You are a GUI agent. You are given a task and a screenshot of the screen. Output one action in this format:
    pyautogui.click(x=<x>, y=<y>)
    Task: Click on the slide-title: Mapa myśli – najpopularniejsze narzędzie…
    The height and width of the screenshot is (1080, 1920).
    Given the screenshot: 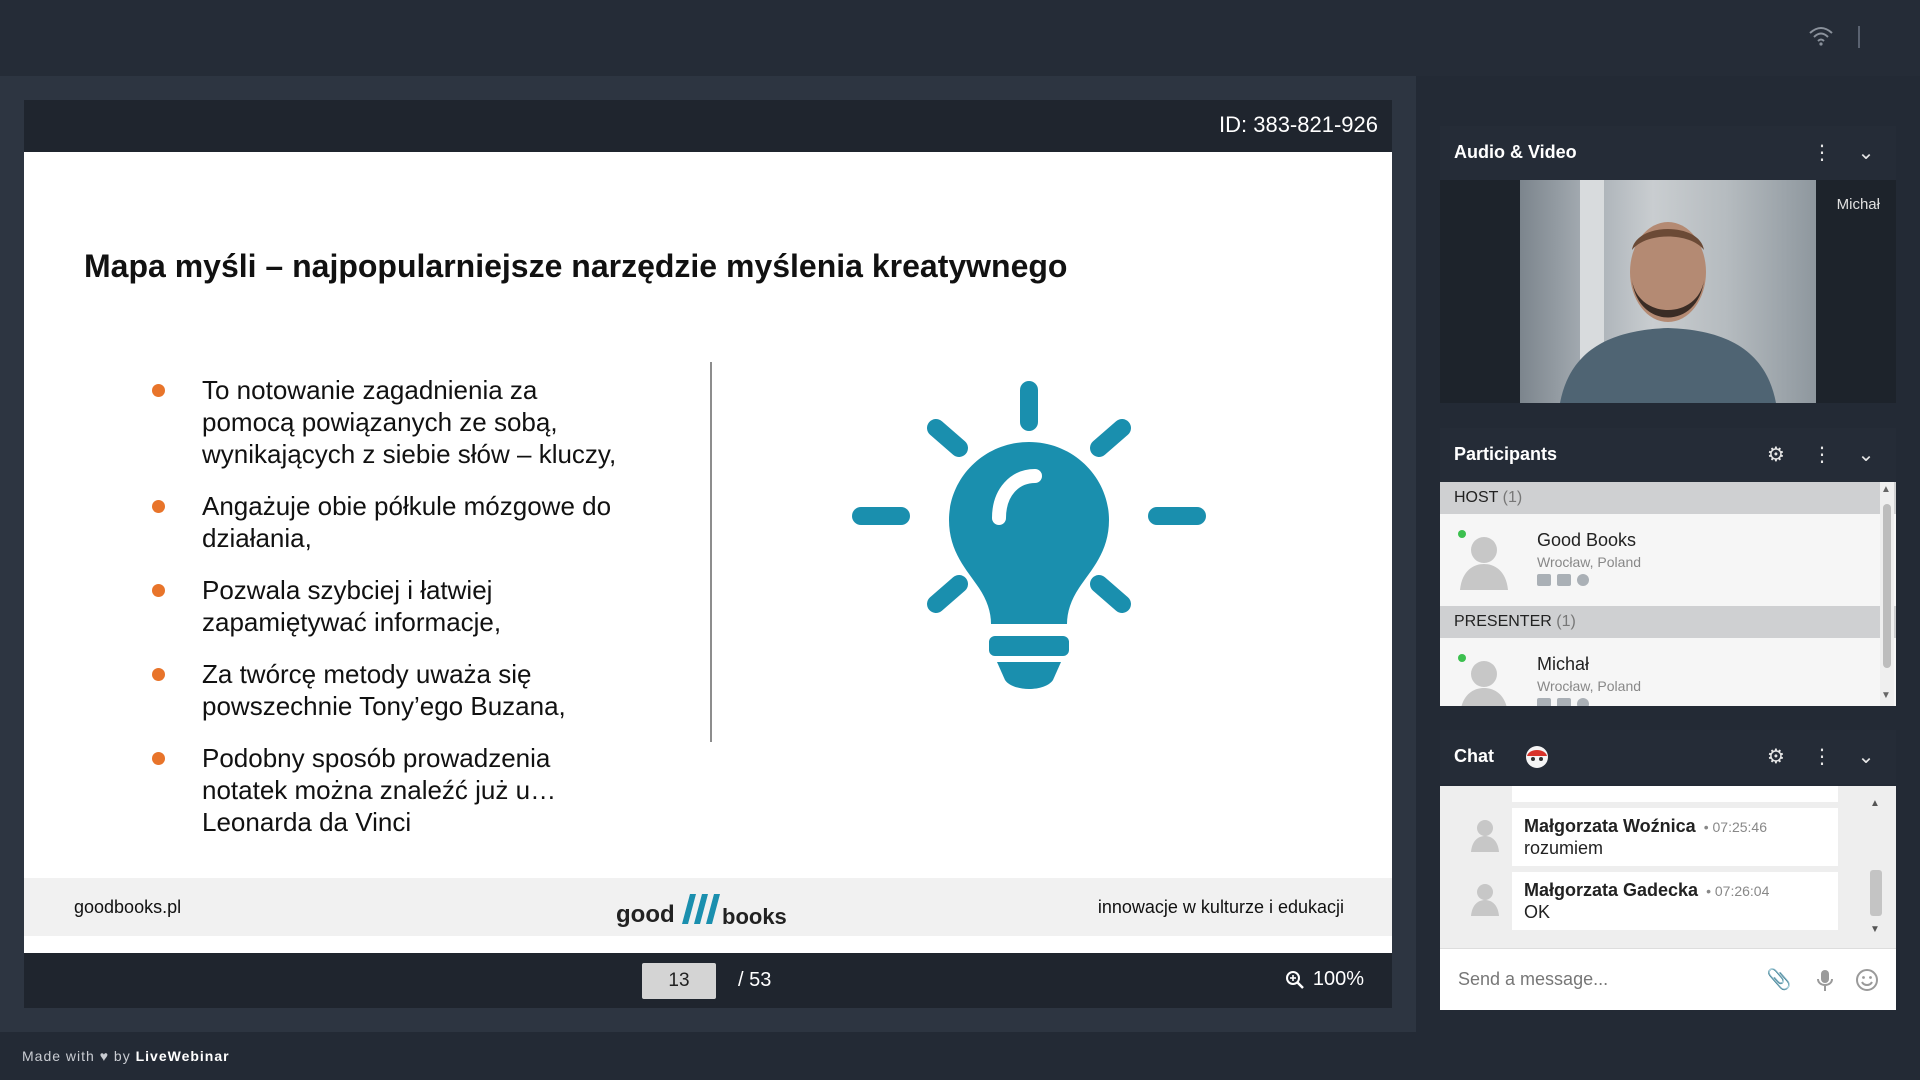 What is the action you would take?
    pyautogui.click(x=576, y=266)
    